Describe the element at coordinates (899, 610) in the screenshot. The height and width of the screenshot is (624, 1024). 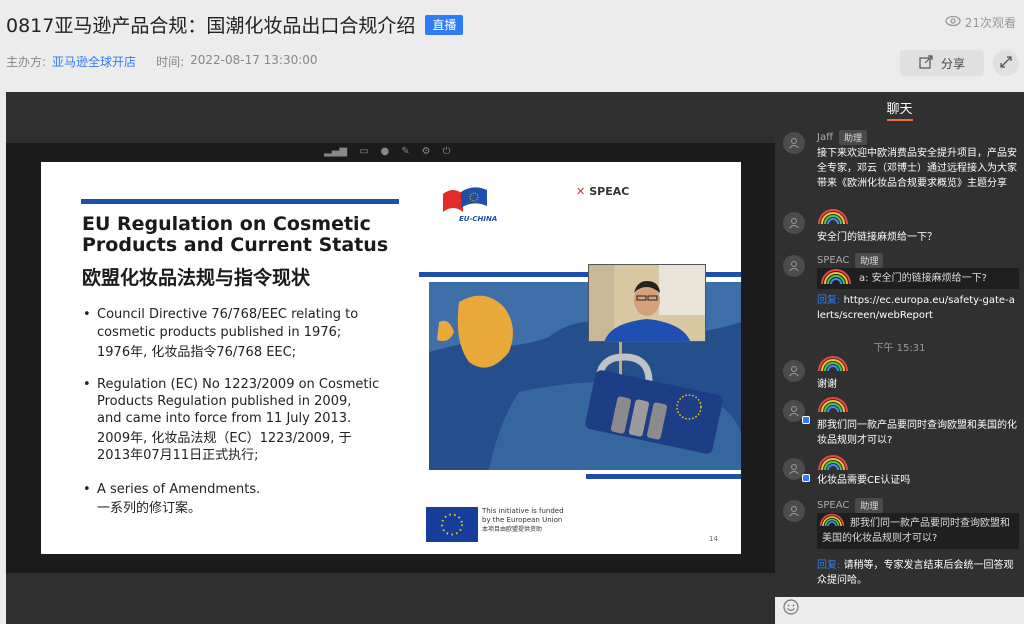
I see `chat-input-bar` at that location.